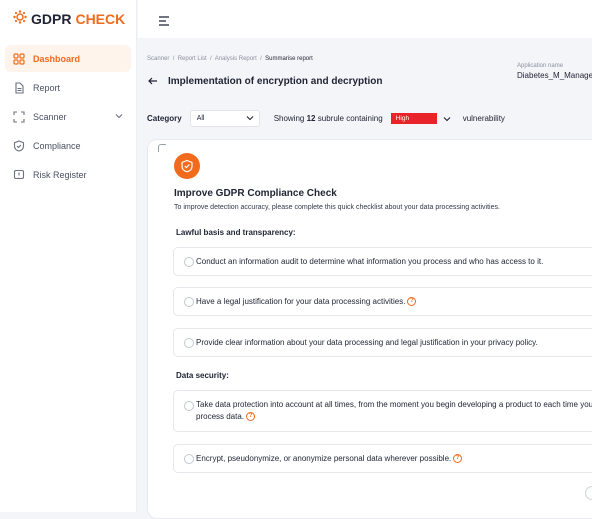 Image resolution: width=592 pixels, height=519 pixels. What do you see at coordinates (162, 148) in the screenshot?
I see `card-corner-decoration` at bounding box center [162, 148].